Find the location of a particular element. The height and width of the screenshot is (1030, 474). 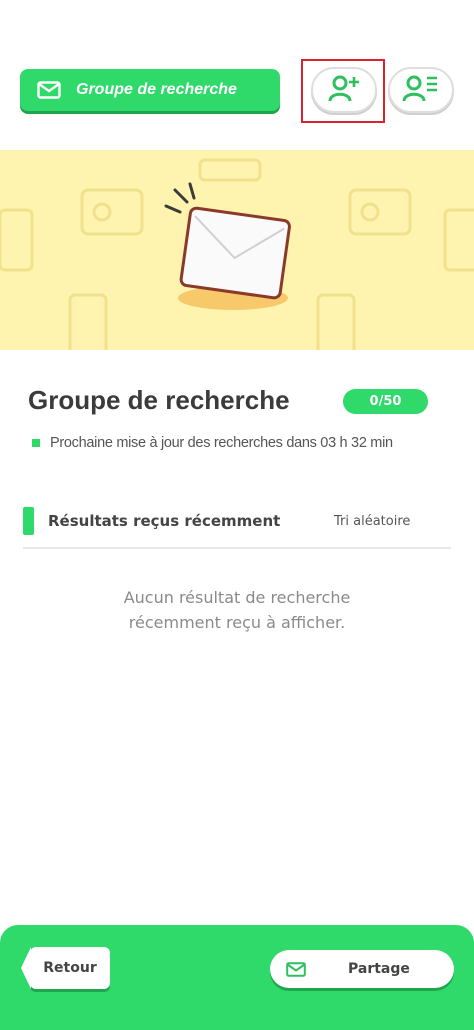

back-button: Retour is located at coordinates (65, 968).